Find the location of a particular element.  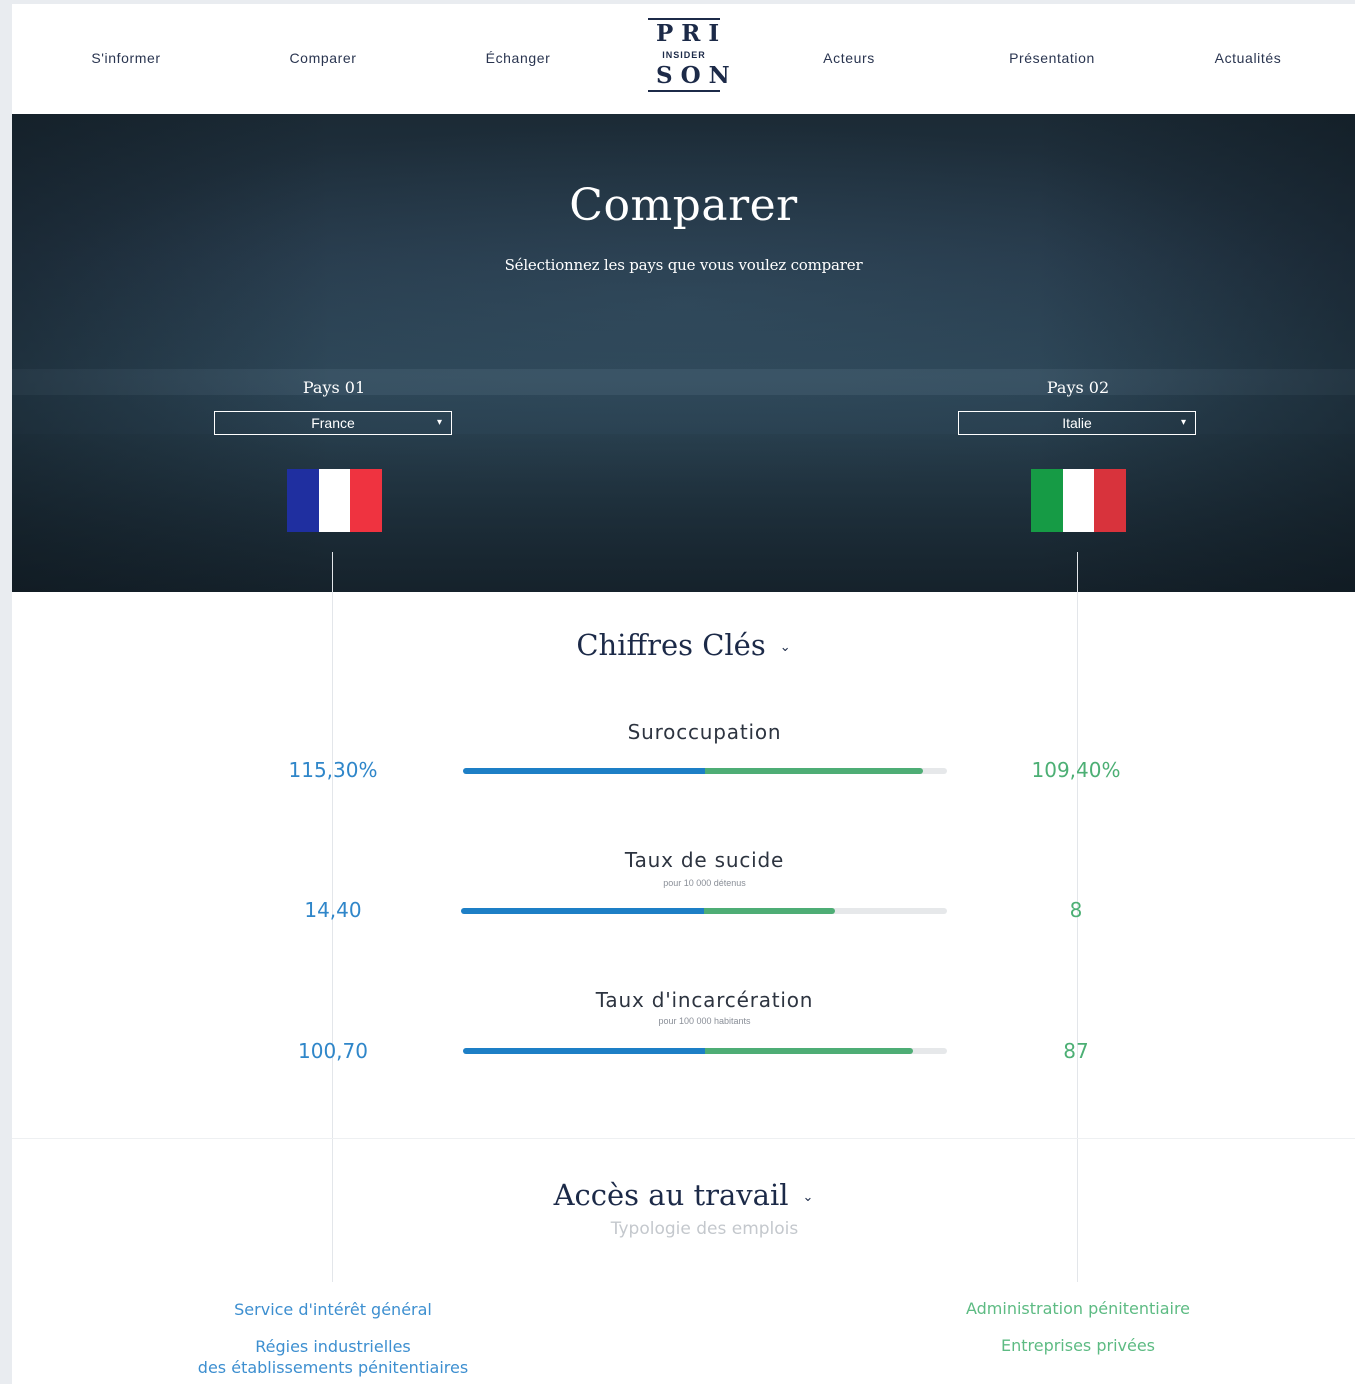

country1-selected-value: France is located at coordinates (333, 423).